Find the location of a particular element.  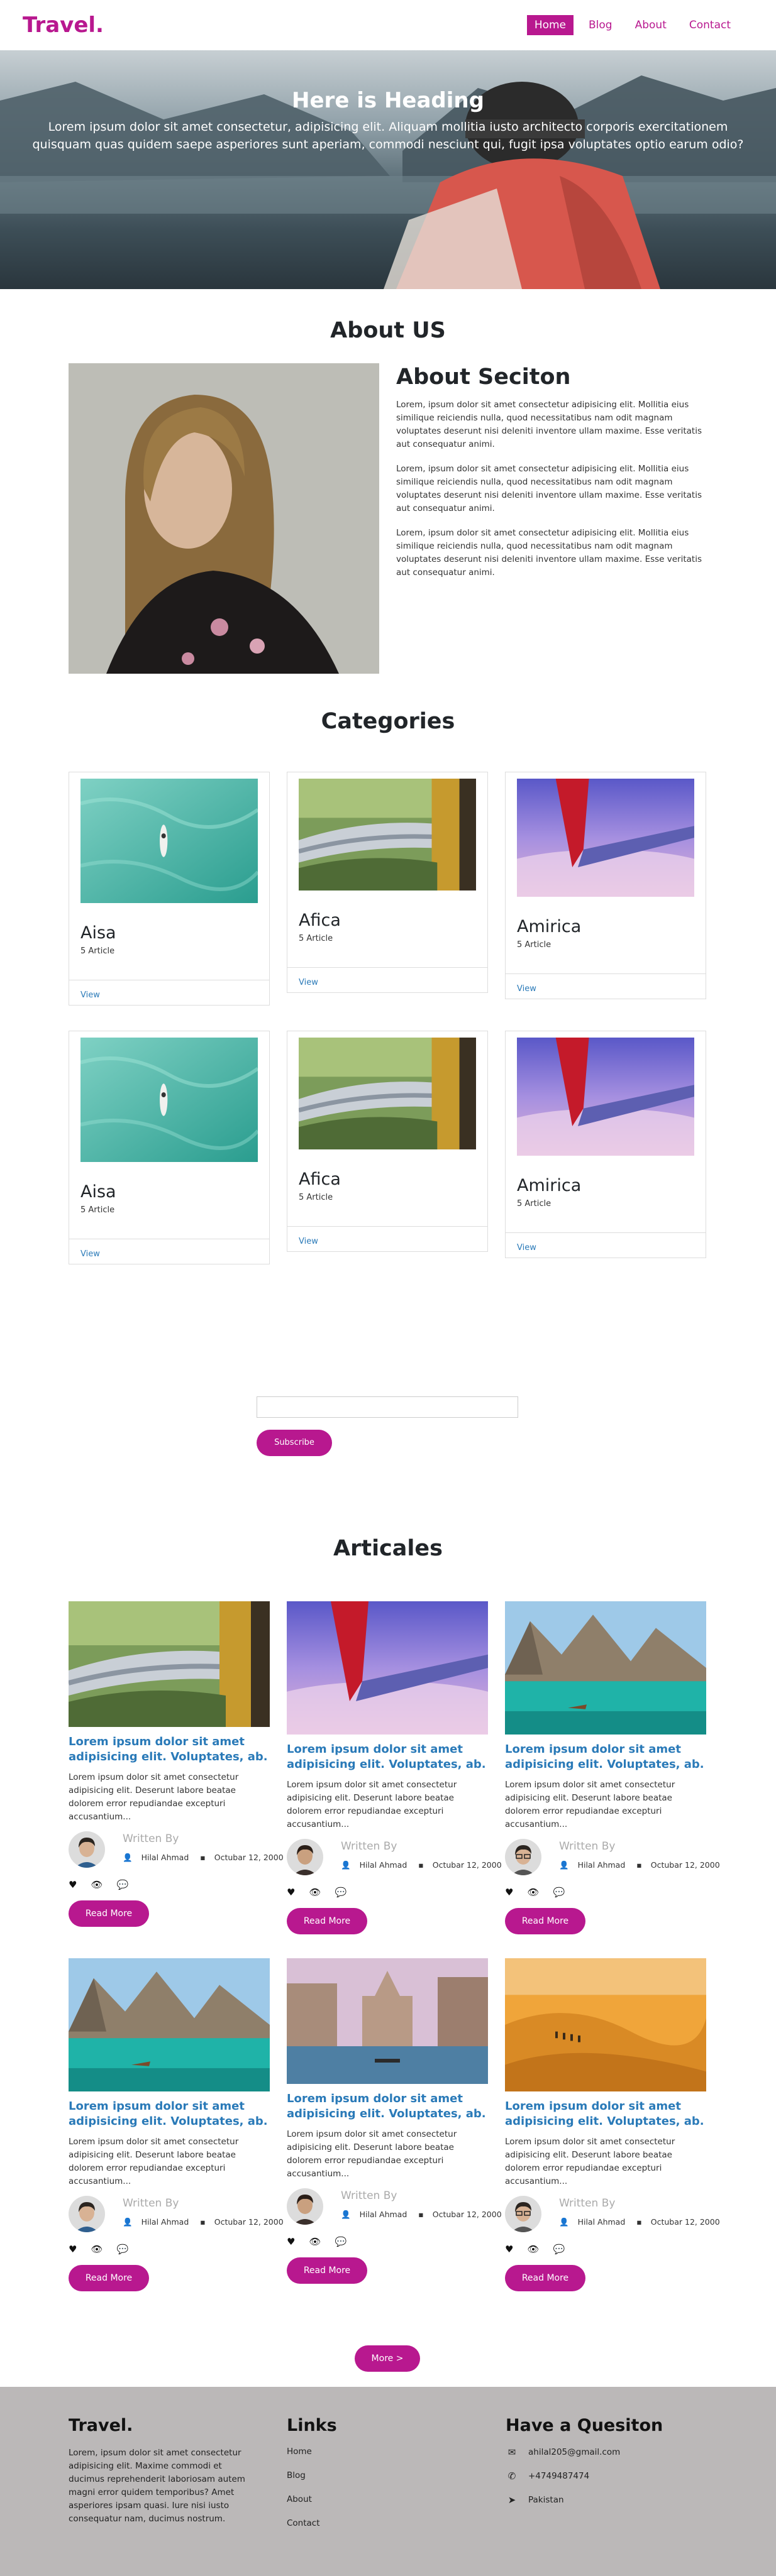

footer-links-column: Links Home Blog About Contact is located at coordinates (312, 2479).